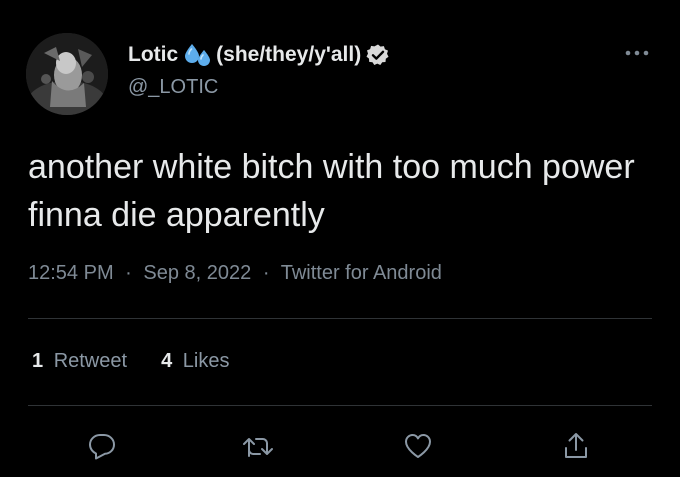 This screenshot has height=477, width=680. I want to click on share-icon, so click(576, 445).